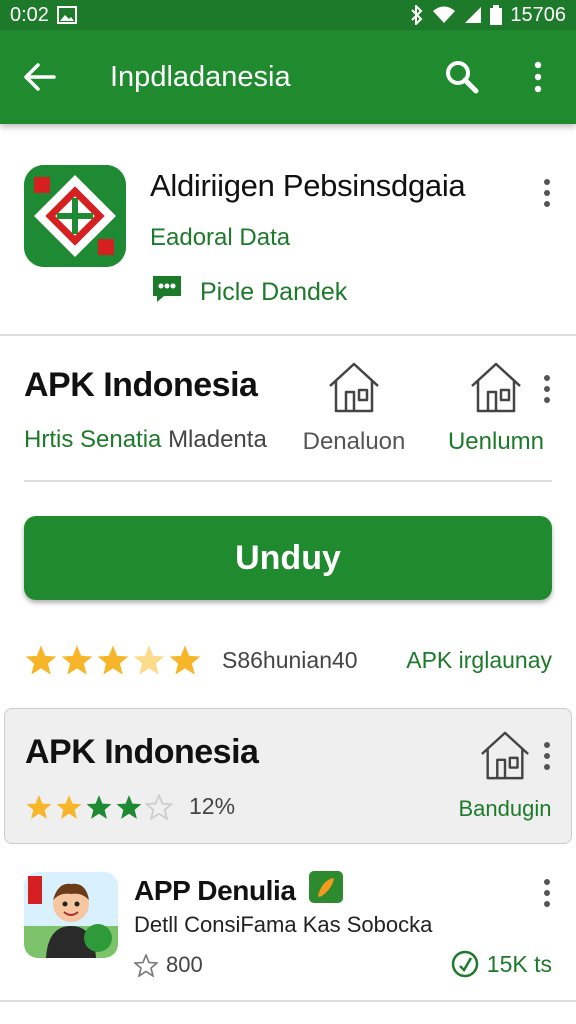 The image size is (576, 1024). Describe the element at coordinates (547, 893) in the screenshot. I see `list-item-more-icon` at that location.